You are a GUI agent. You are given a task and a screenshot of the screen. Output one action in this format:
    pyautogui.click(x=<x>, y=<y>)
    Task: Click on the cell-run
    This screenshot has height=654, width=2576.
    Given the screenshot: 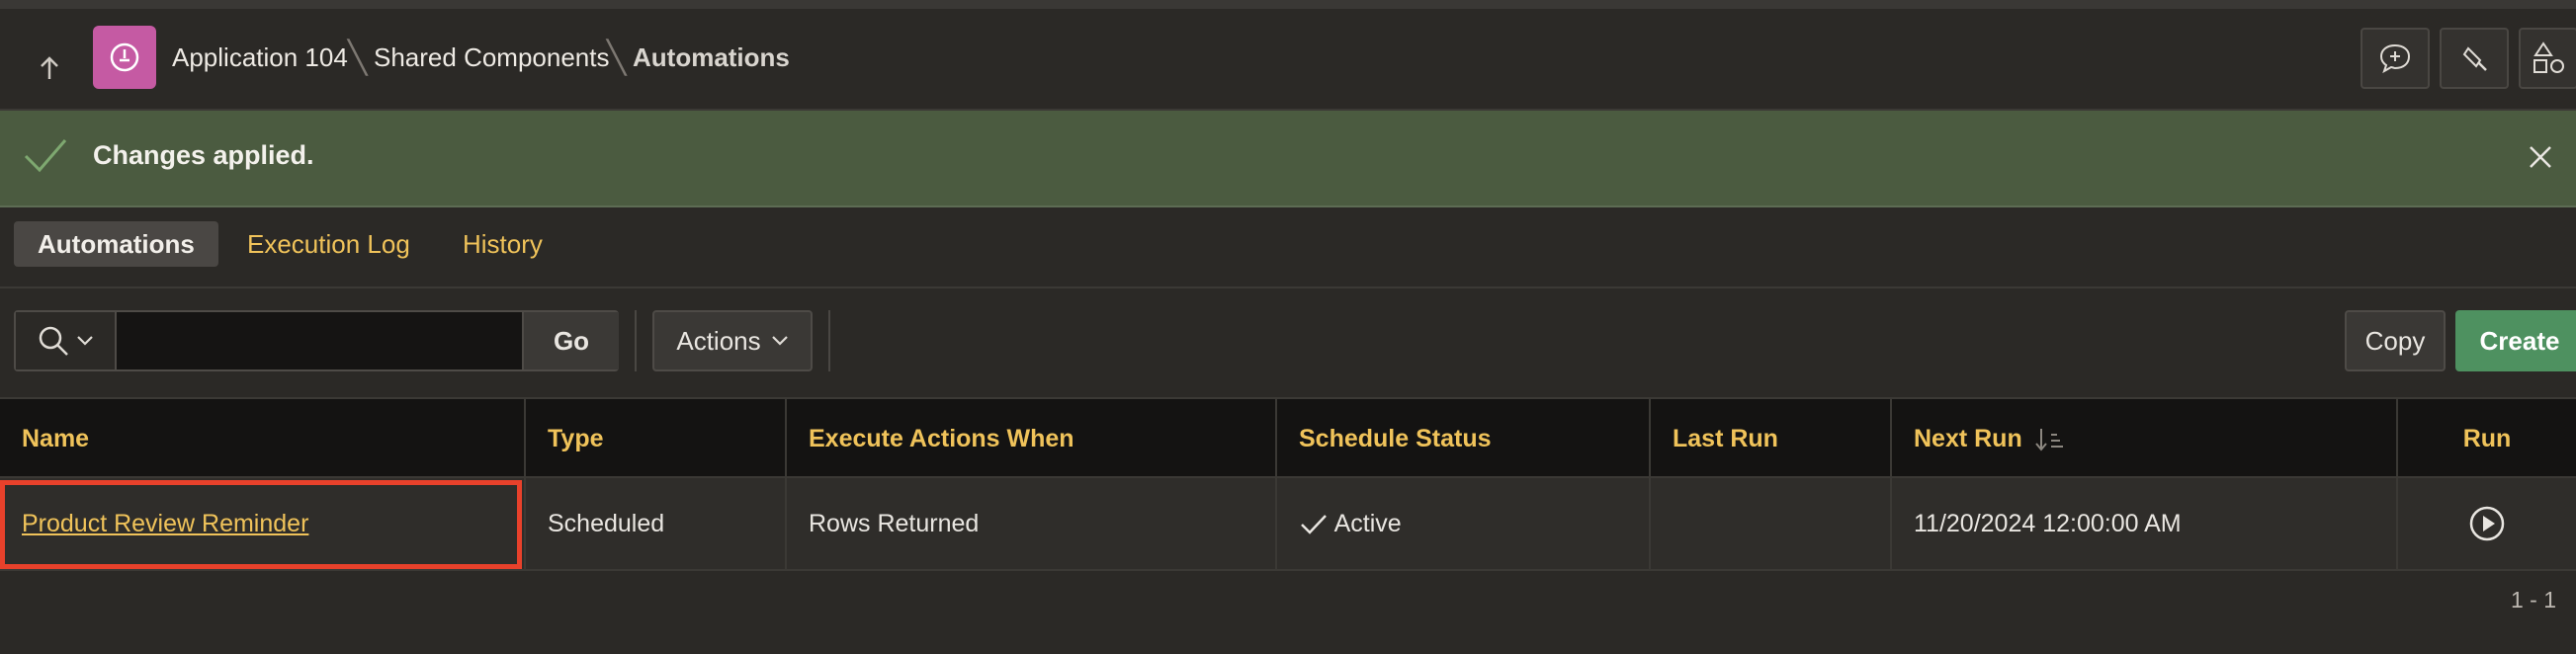 What is the action you would take?
    pyautogui.click(x=2487, y=523)
    